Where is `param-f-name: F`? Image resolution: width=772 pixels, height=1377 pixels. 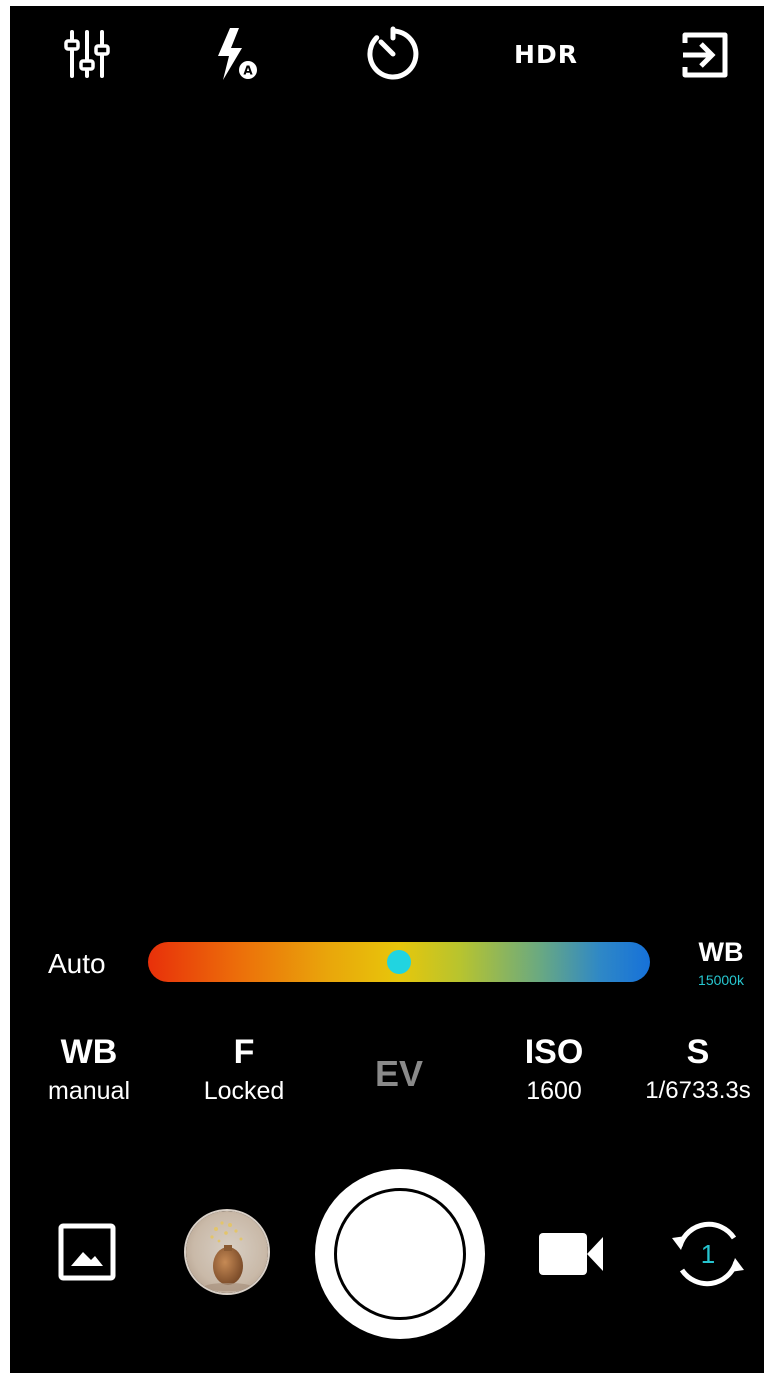 param-f-name: F is located at coordinates (244, 1052).